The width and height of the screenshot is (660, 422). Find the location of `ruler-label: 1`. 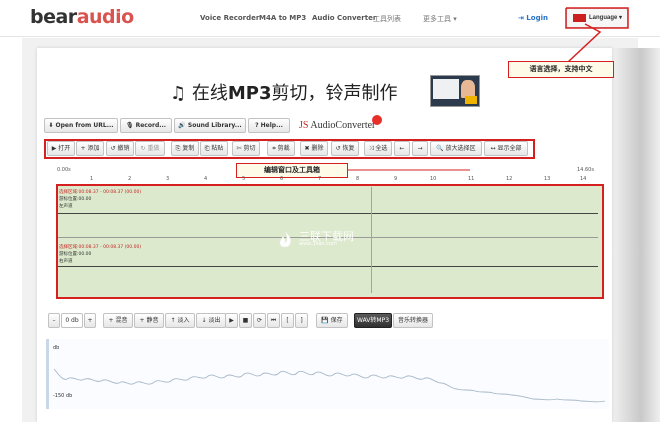

ruler-label: 1 is located at coordinates (92, 179).